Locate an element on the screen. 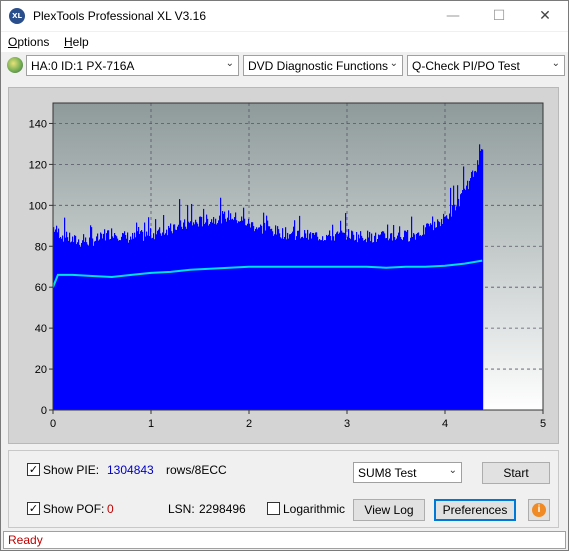 The width and height of the screenshot is (569, 551). show-pie-checkbox: ✓ is located at coordinates (33, 469).